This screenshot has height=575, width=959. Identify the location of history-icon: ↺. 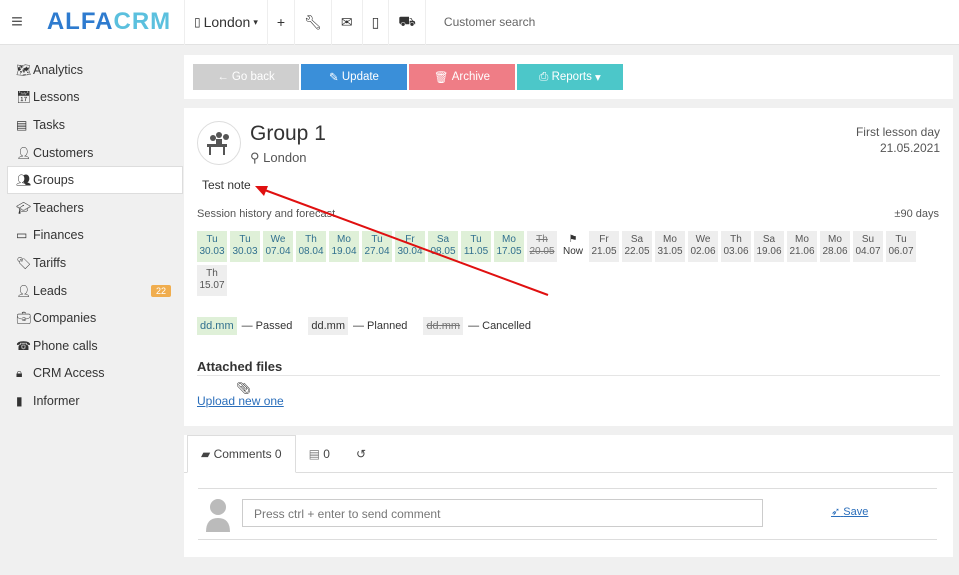
(361, 453).